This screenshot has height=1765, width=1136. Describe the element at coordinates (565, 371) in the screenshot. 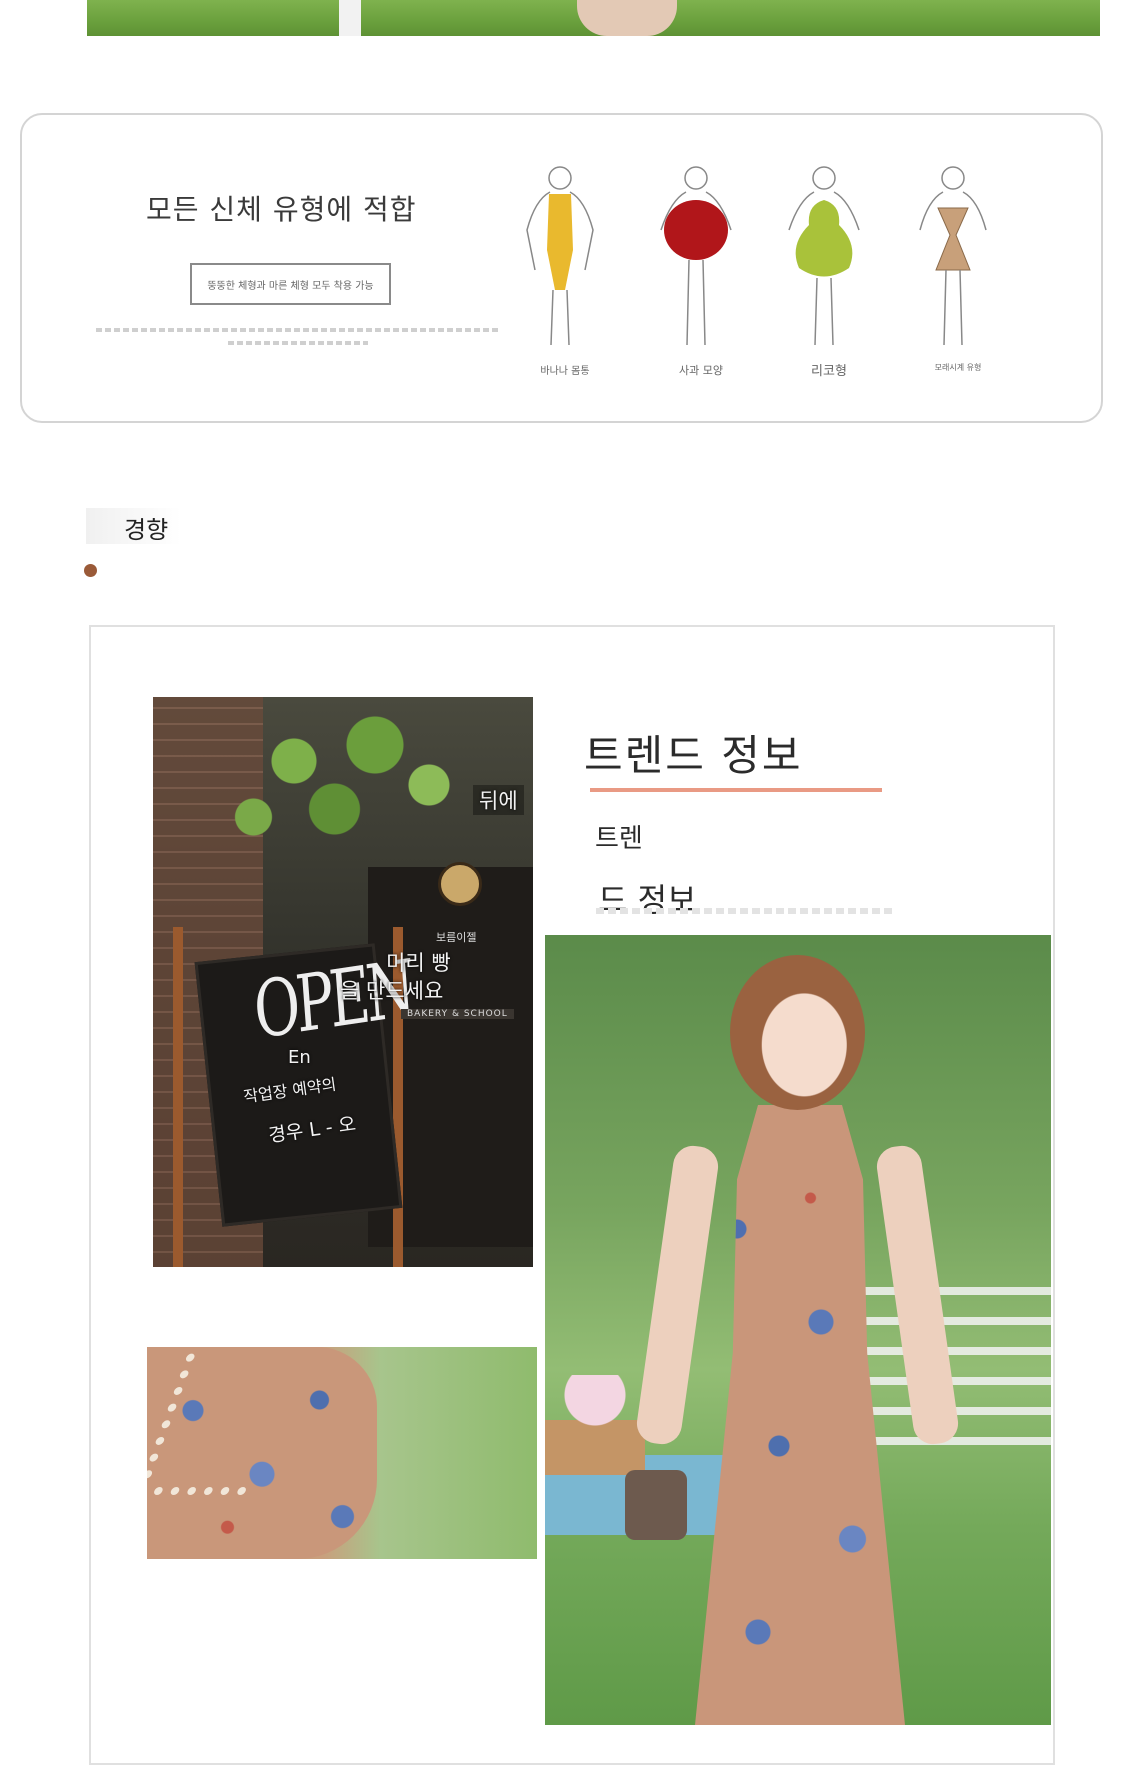

I see `body-type-label: 바나나 몸통` at that location.